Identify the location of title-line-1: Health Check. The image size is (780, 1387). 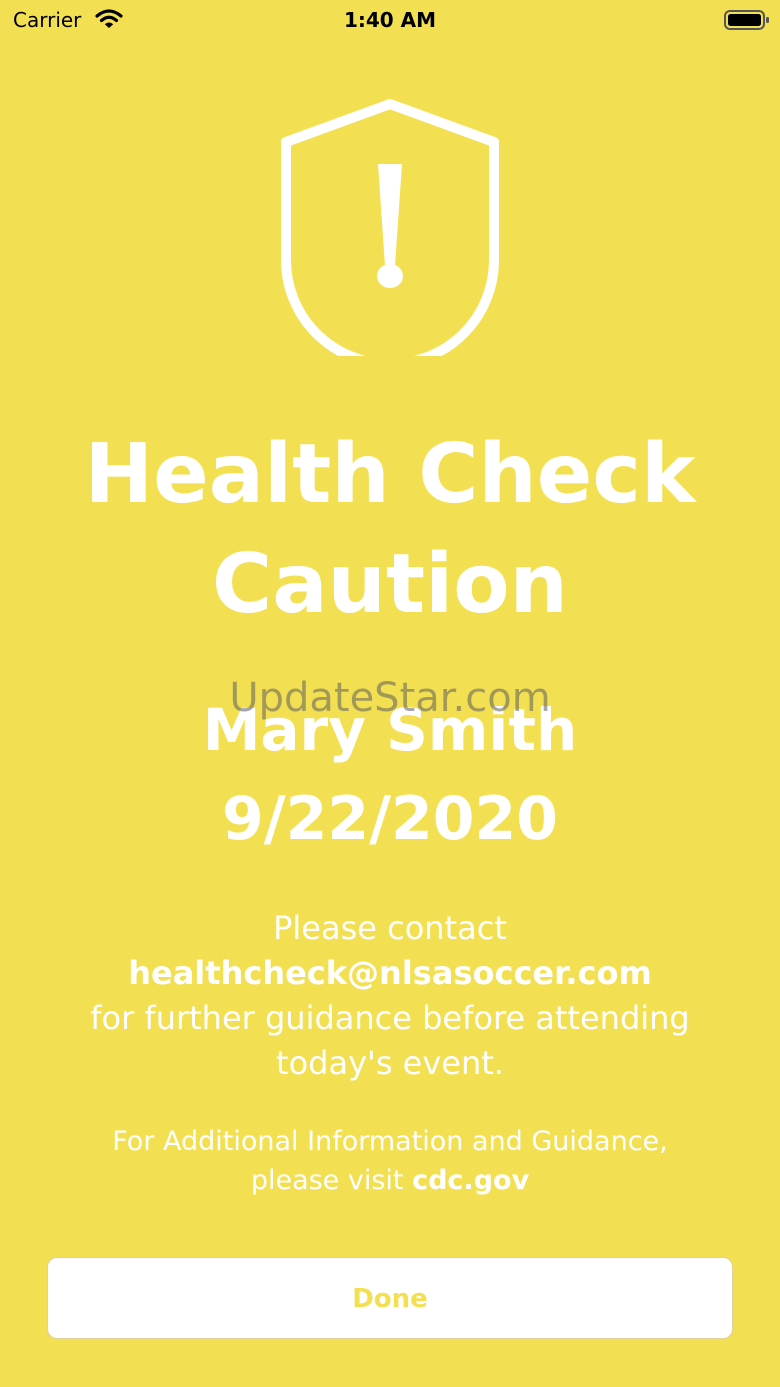
(390, 474).